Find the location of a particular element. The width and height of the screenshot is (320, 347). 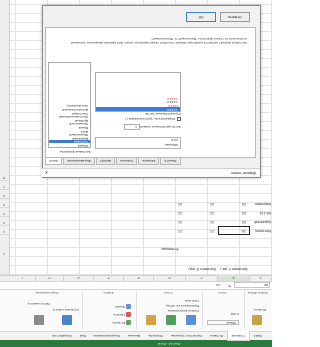

tab-file: Файл is located at coordinates (258, 336).